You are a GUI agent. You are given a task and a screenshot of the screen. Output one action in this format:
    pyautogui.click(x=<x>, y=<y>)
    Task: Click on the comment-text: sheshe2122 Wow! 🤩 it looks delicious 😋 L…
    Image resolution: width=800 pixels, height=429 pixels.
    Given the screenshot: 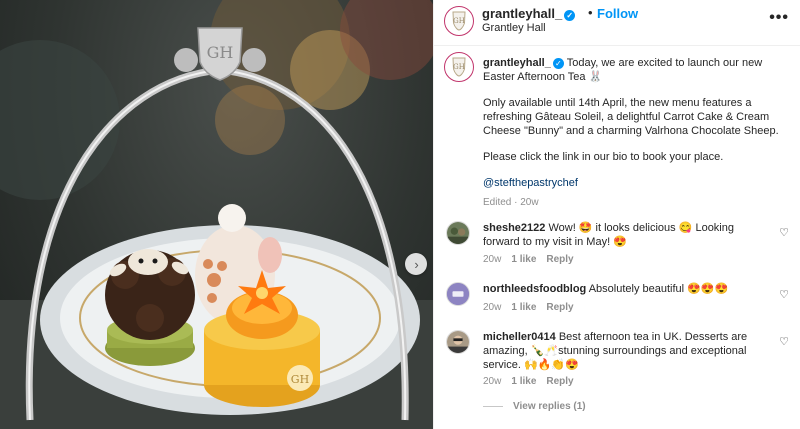 What is the action you would take?
    pyautogui.click(x=628, y=235)
    